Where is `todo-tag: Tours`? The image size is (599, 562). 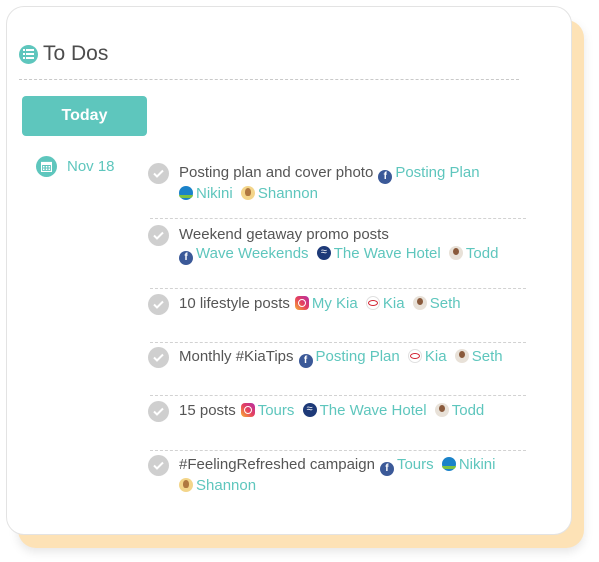
todo-tag: Tours is located at coordinates (267, 410).